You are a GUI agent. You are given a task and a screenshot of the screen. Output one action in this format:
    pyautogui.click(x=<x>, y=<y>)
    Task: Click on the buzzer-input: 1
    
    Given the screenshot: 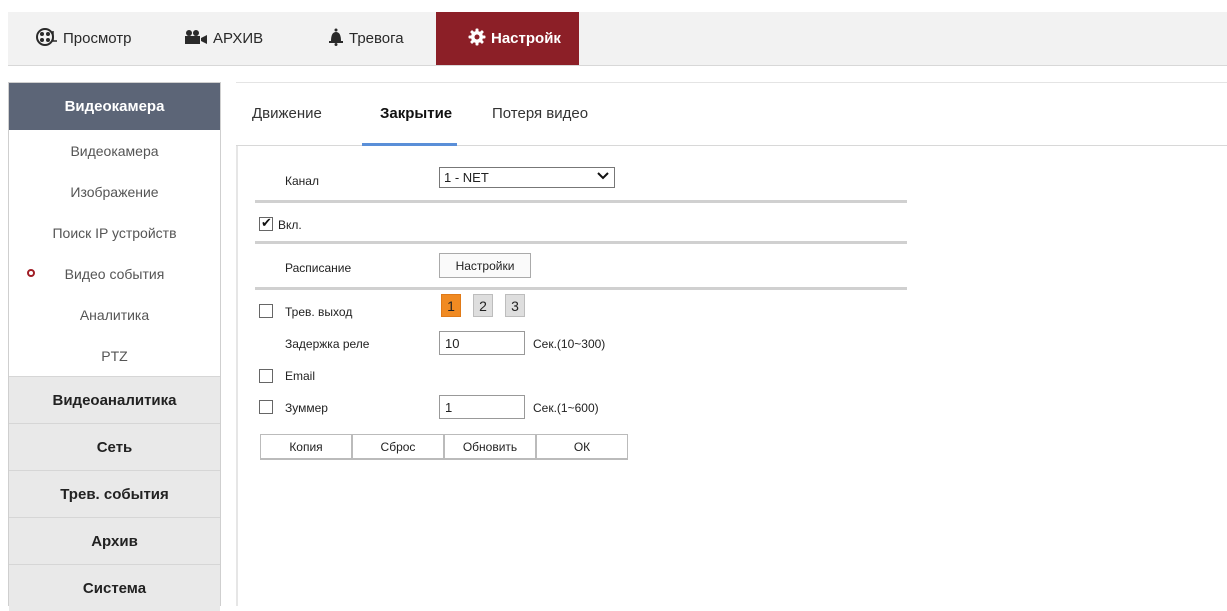 What is the action you would take?
    pyautogui.click(x=482, y=407)
    